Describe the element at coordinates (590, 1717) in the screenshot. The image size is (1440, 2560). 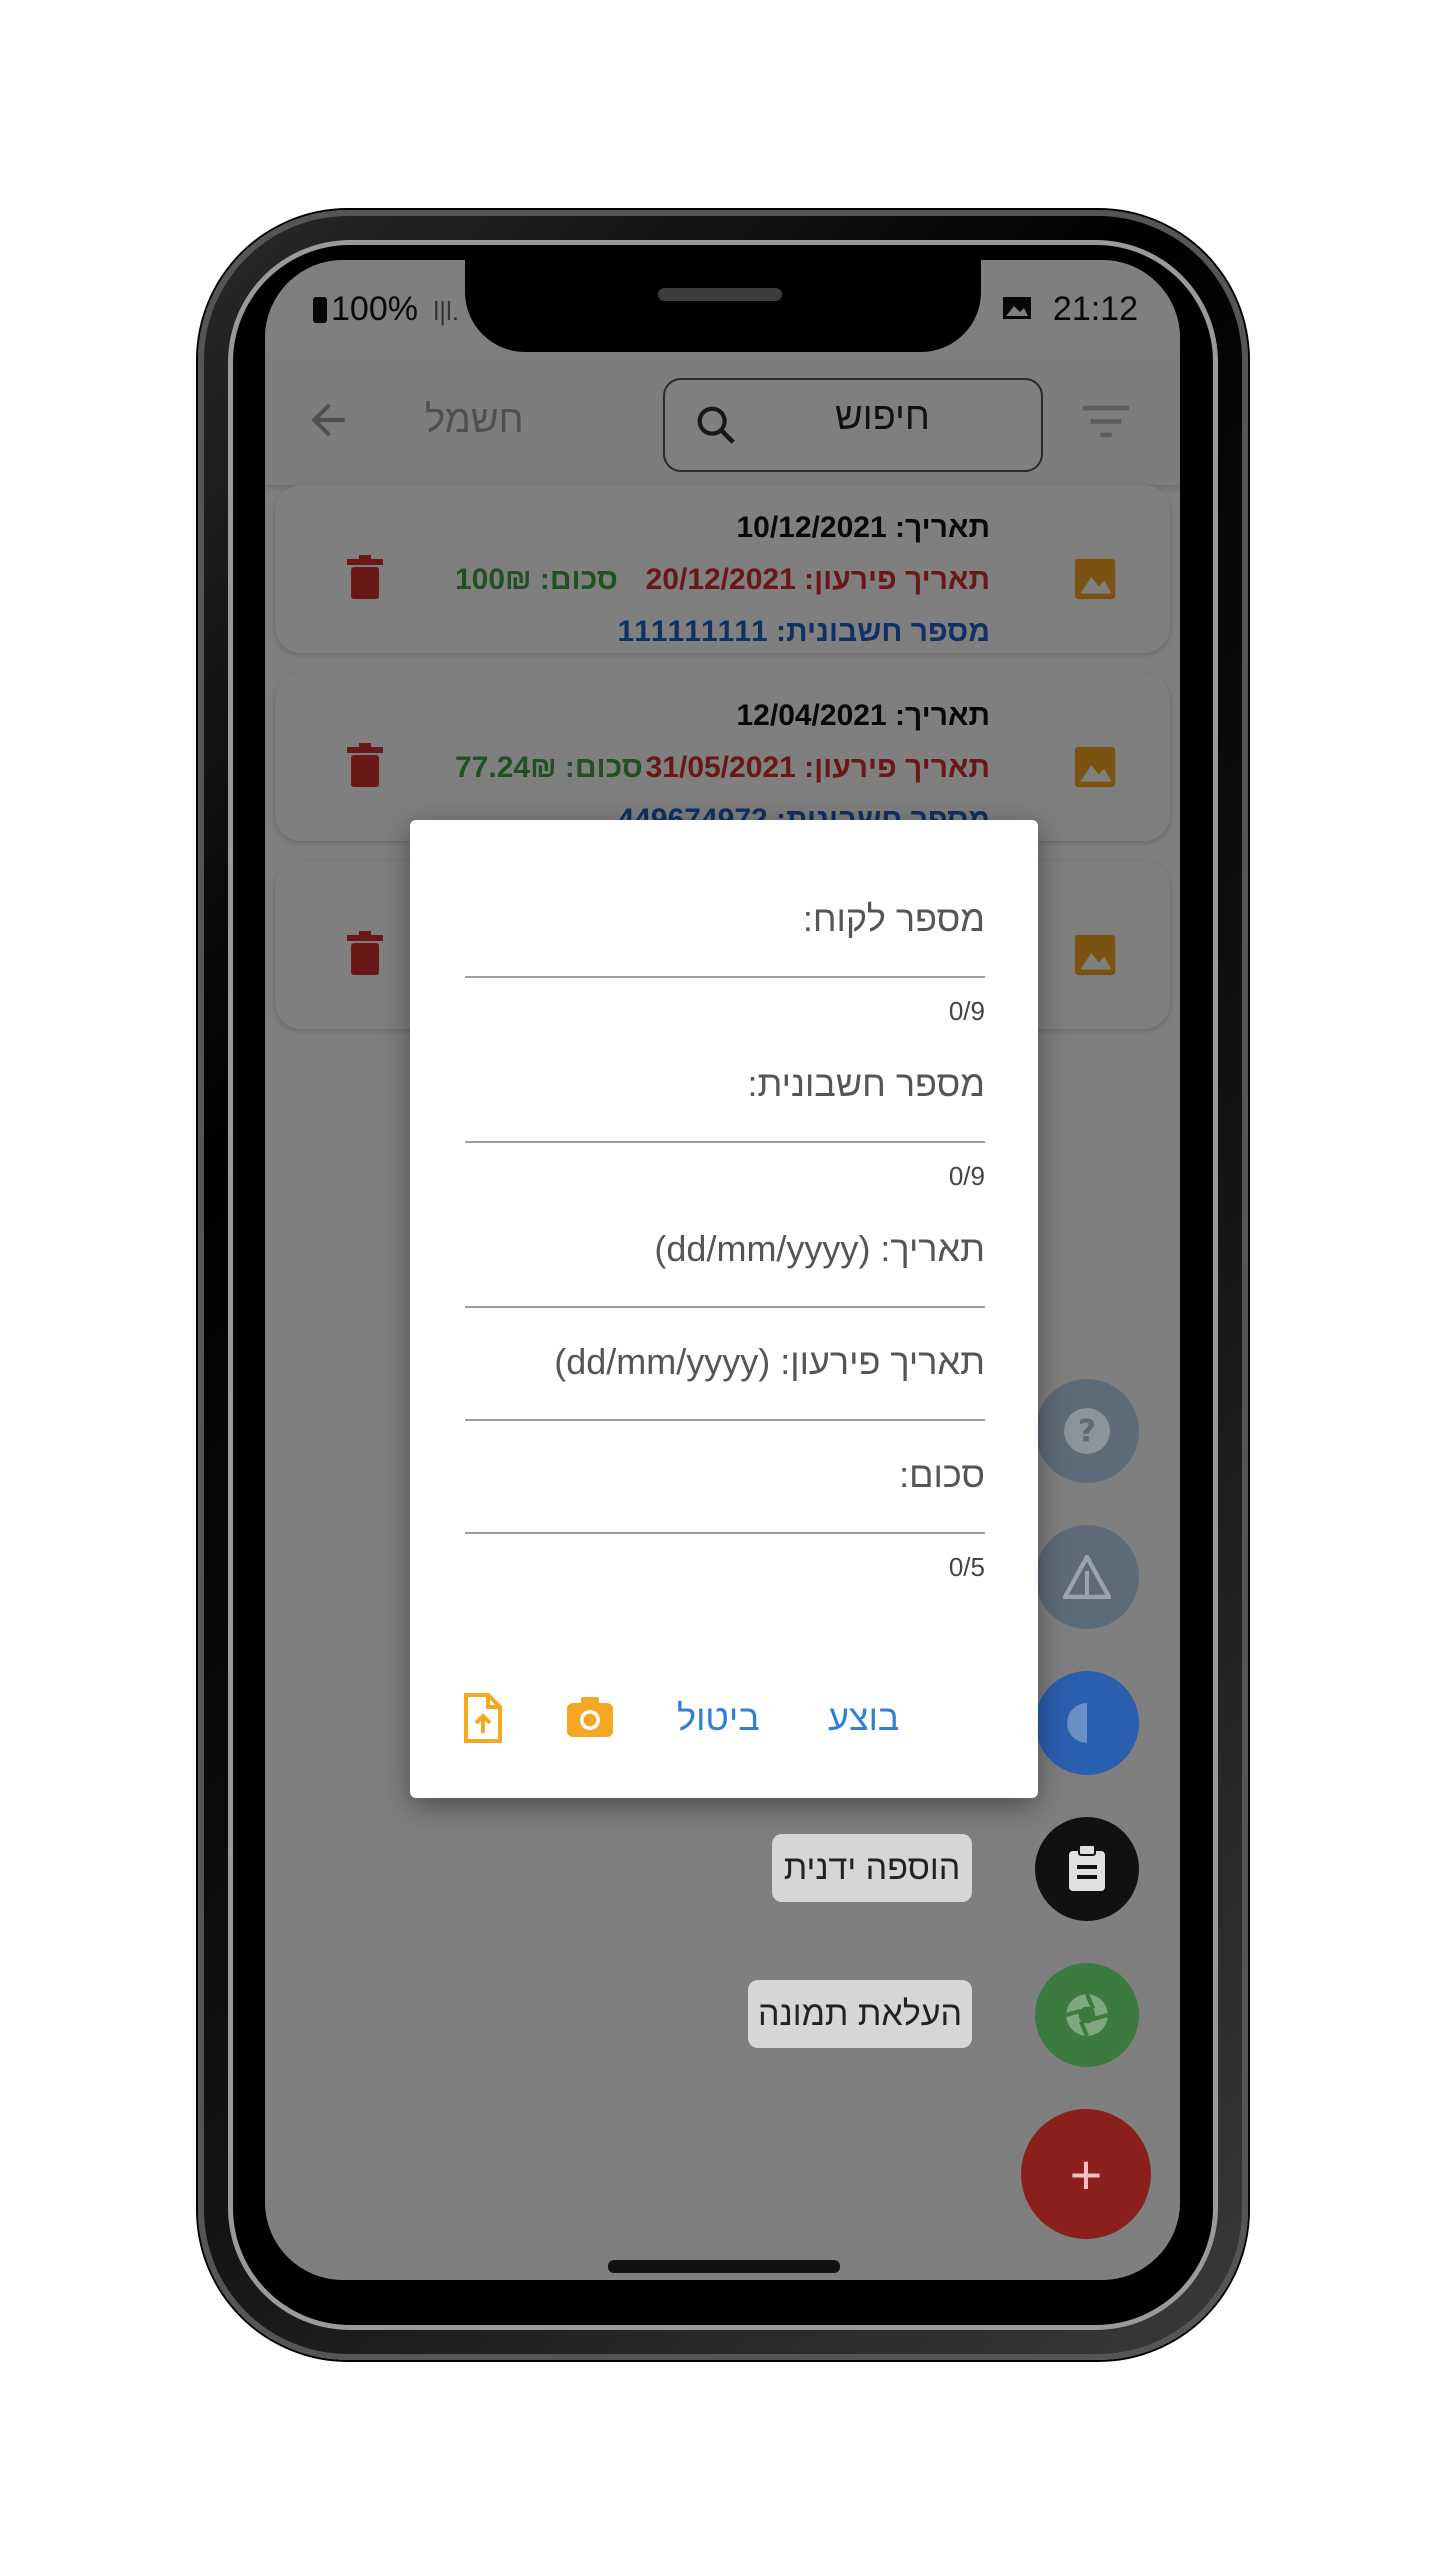
I see `camera-icon` at that location.